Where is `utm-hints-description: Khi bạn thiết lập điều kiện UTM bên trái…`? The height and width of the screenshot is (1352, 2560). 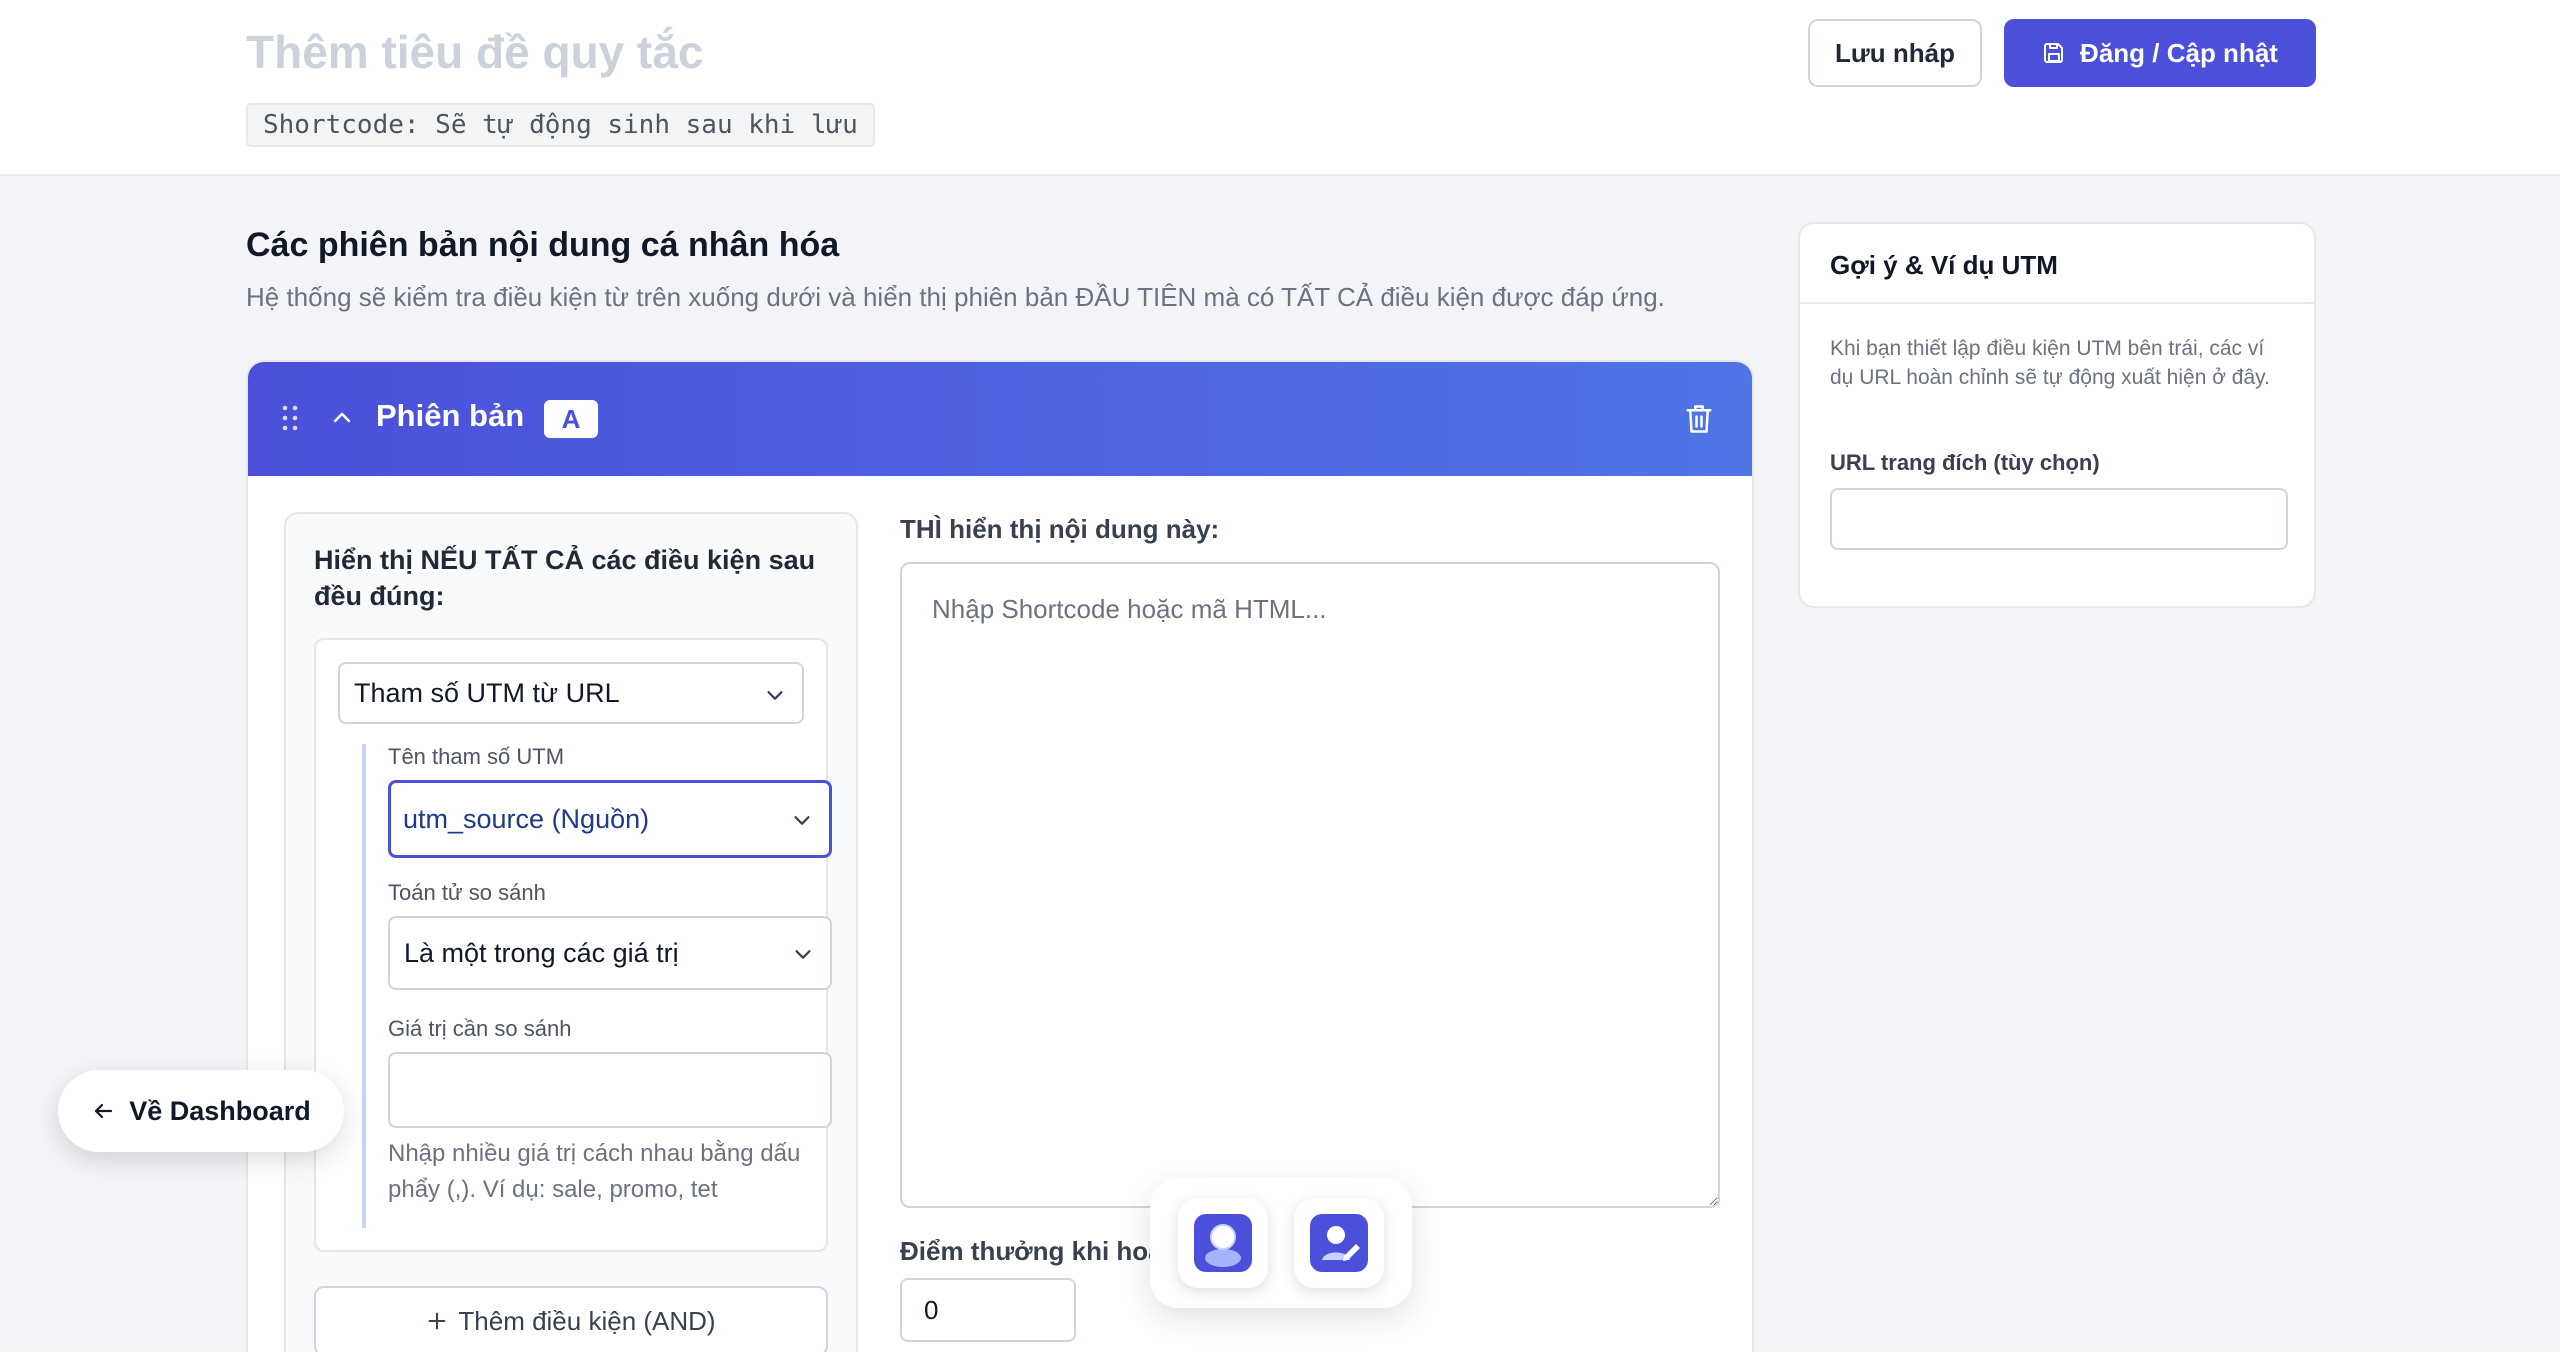 utm-hints-description: Khi bạn thiết lập điều kiện UTM bên trái… is located at coordinates (2050, 363).